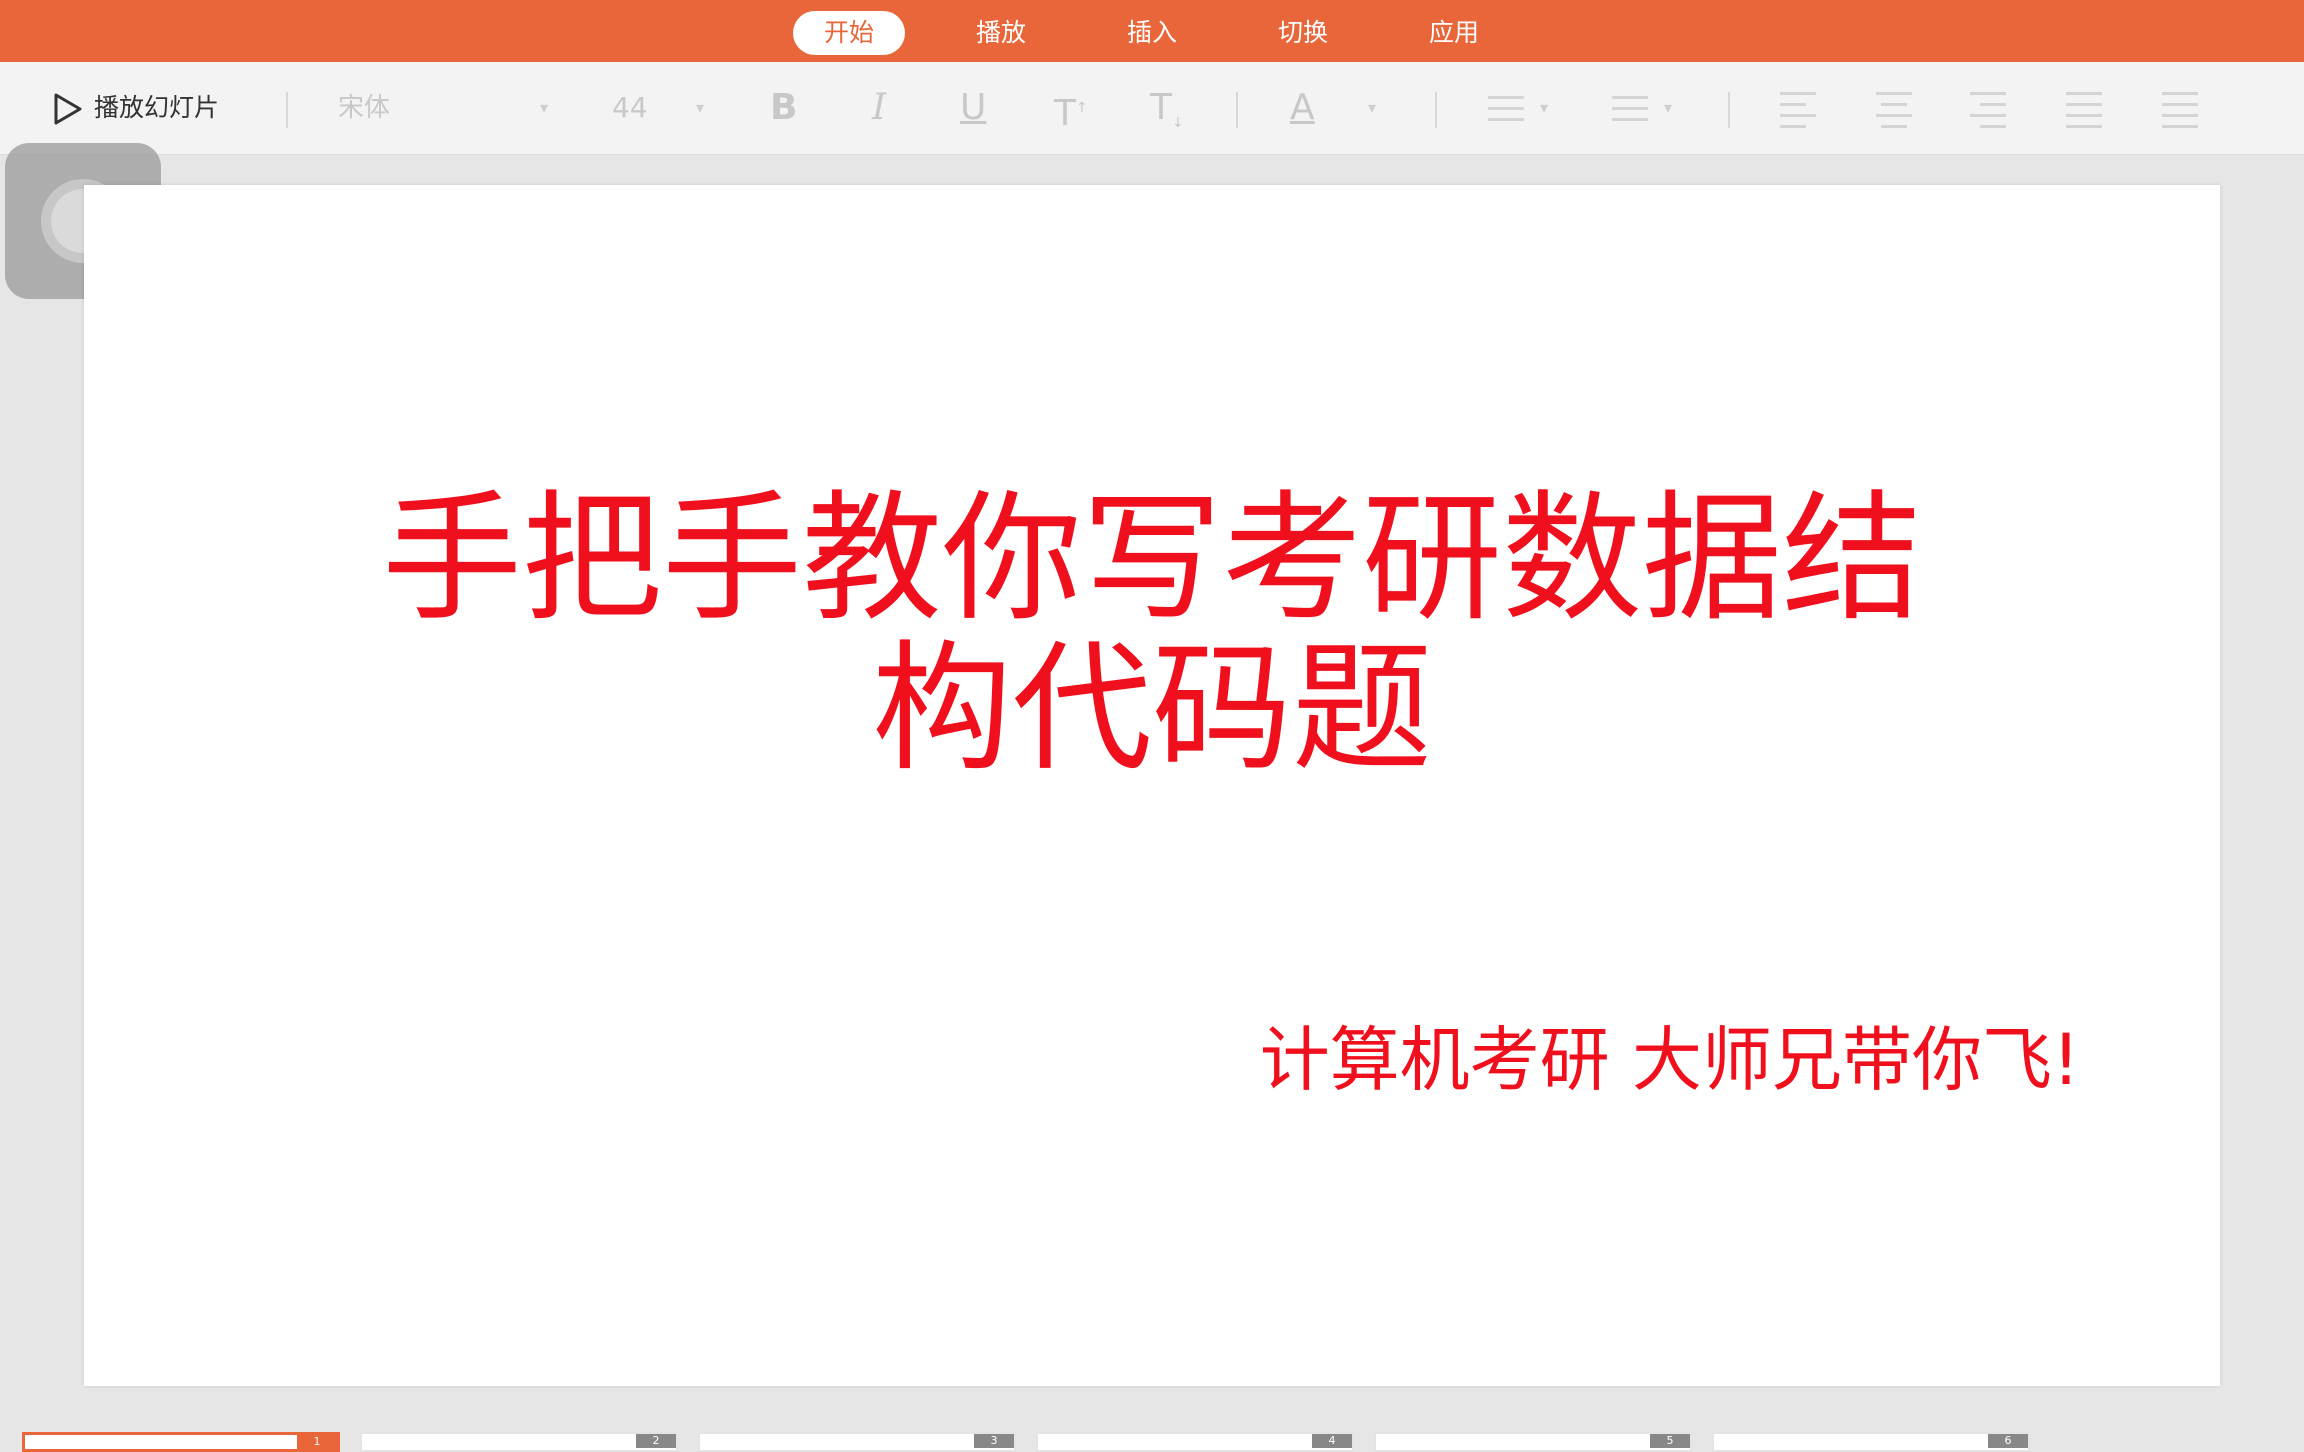 The height and width of the screenshot is (1452, 2304). What do you see at coordinates (973, 108) in the screenshot?
I see `underline-button: U` at bounding box center [973, 108].